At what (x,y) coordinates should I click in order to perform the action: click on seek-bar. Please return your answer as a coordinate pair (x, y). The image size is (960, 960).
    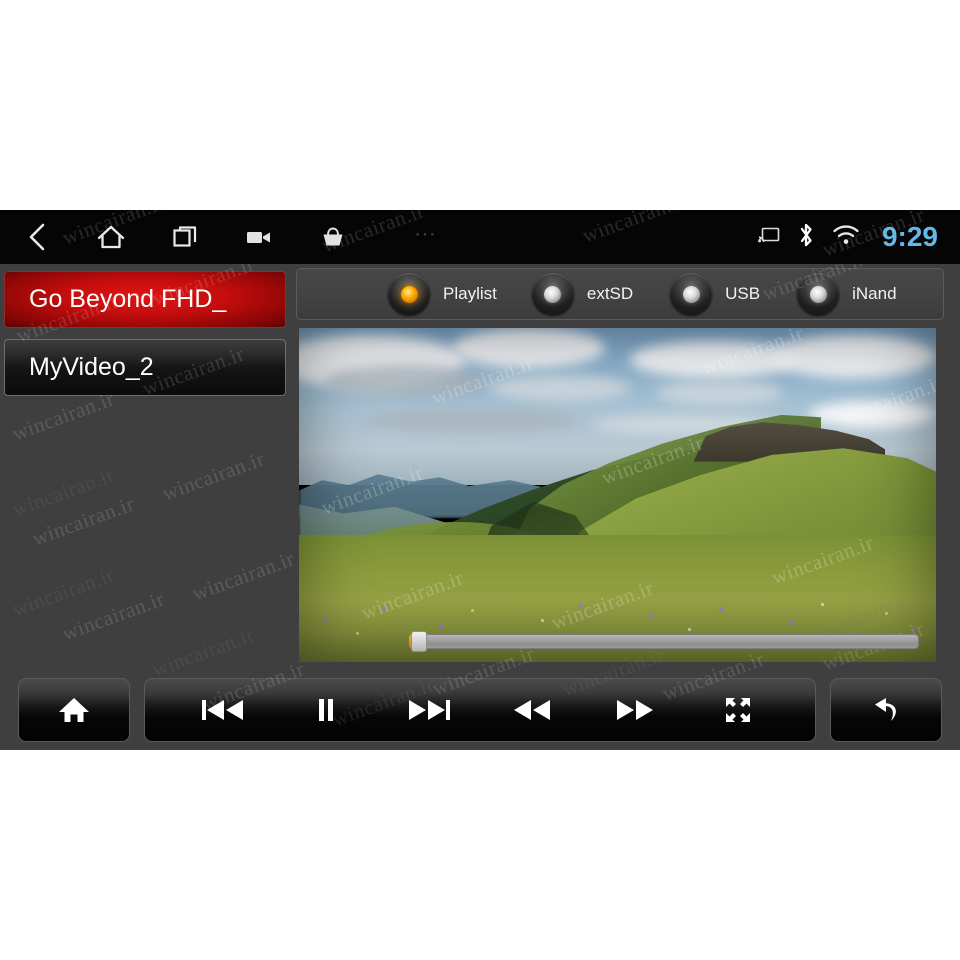
    Looking at the image, I should click on (664, 641).